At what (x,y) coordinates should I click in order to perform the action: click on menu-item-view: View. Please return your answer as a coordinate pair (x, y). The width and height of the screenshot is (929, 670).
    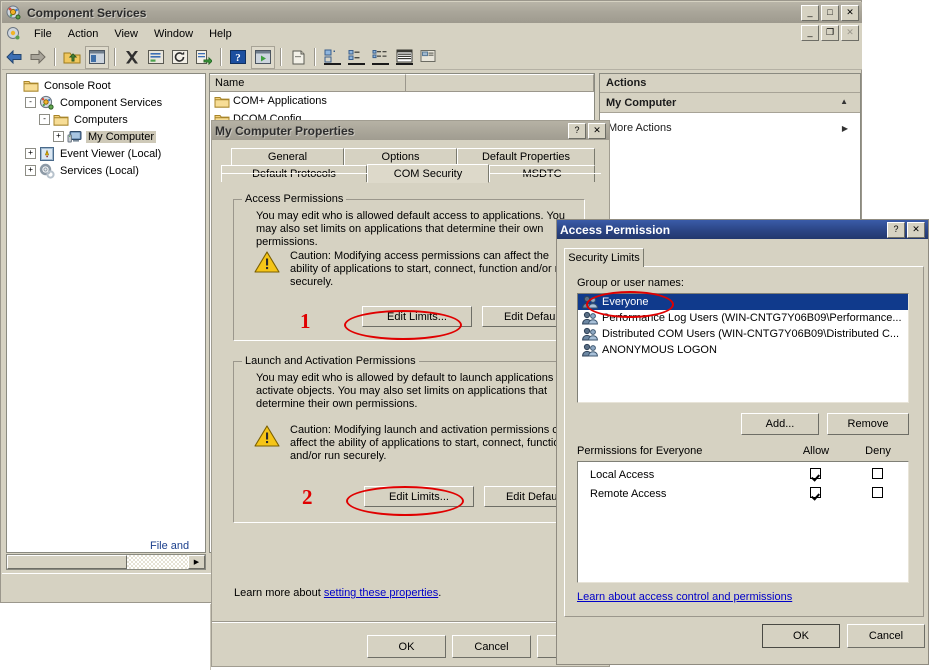
    Looking at the image, I should click on (126, 34).